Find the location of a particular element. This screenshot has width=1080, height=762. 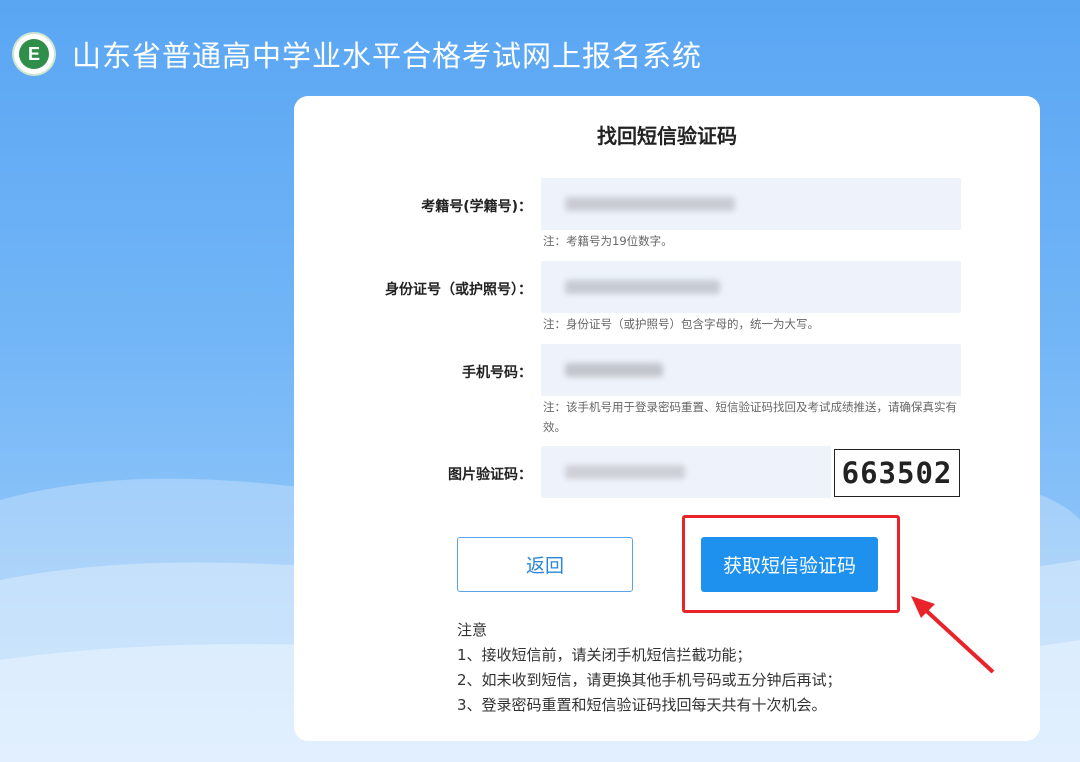

tip-item: 1、接收短信前，请关闭手机短信拦截功能； is located at coordinates (604, 655).